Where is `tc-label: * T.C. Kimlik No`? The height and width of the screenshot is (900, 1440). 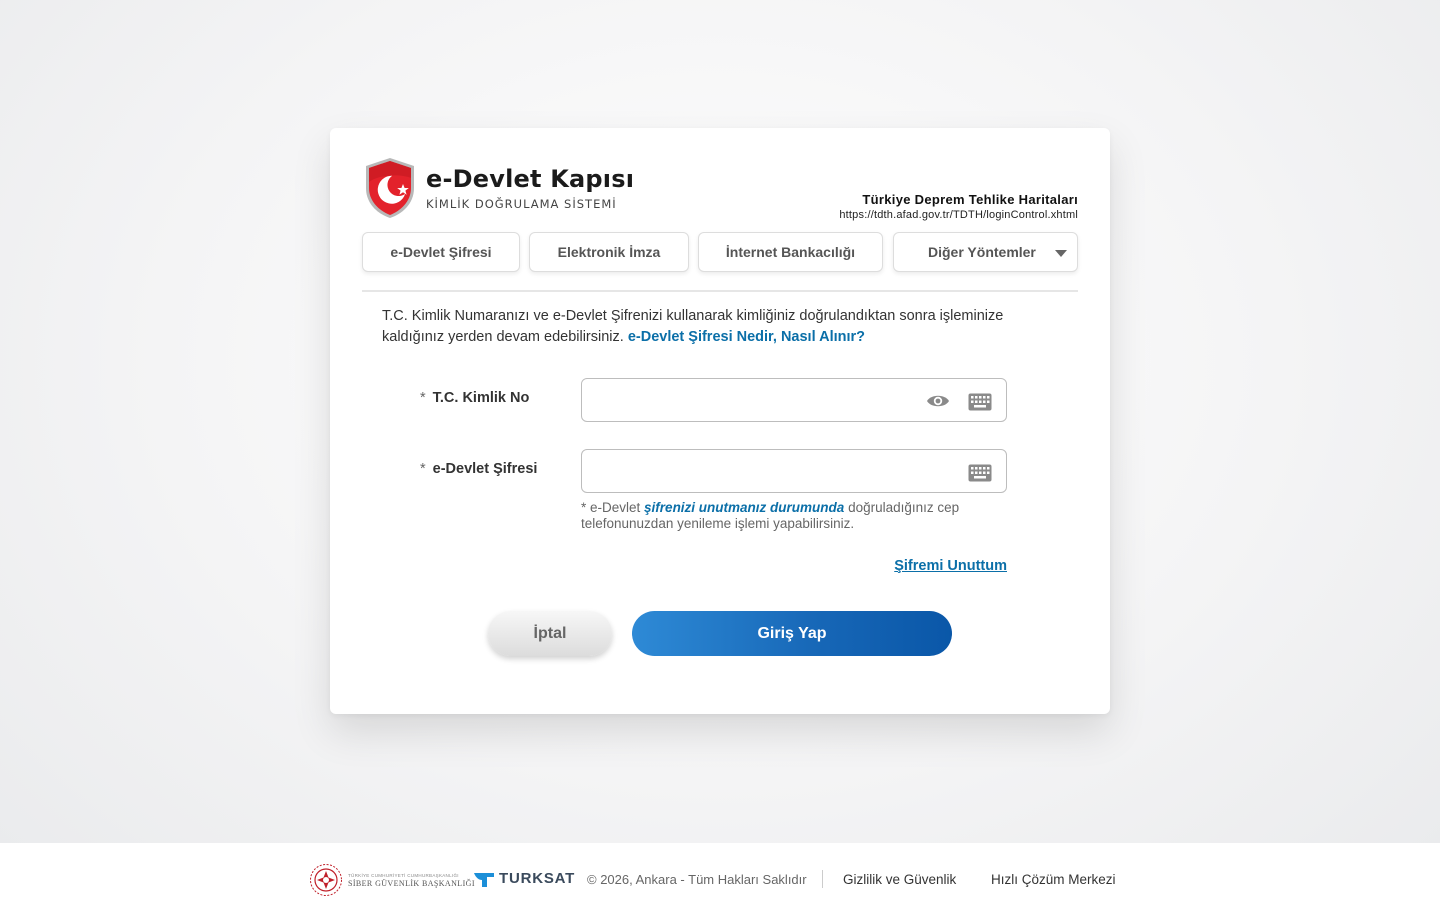 tc-label: * T.C. Kimlik No is located at coordinates (474, 398).